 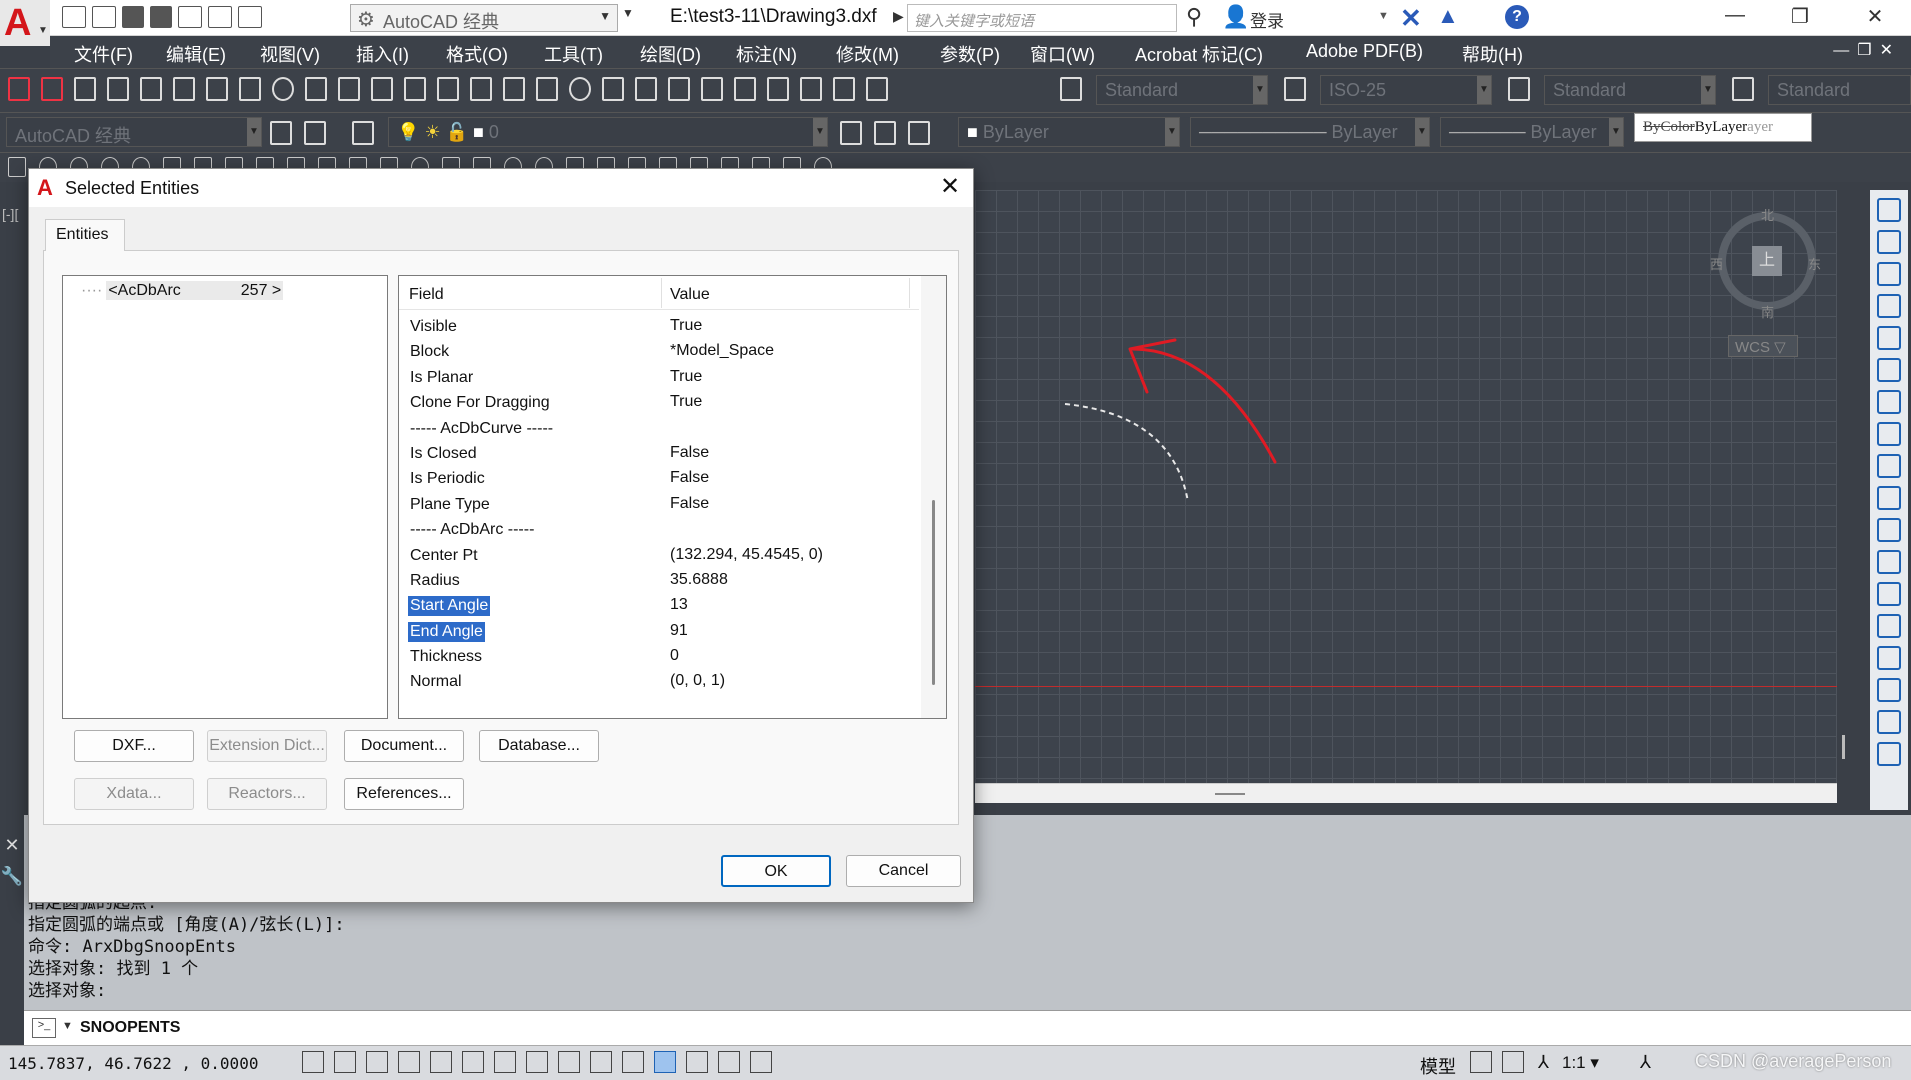 I want to click on ortho-mode-icon, so click(x=409, y=1062).